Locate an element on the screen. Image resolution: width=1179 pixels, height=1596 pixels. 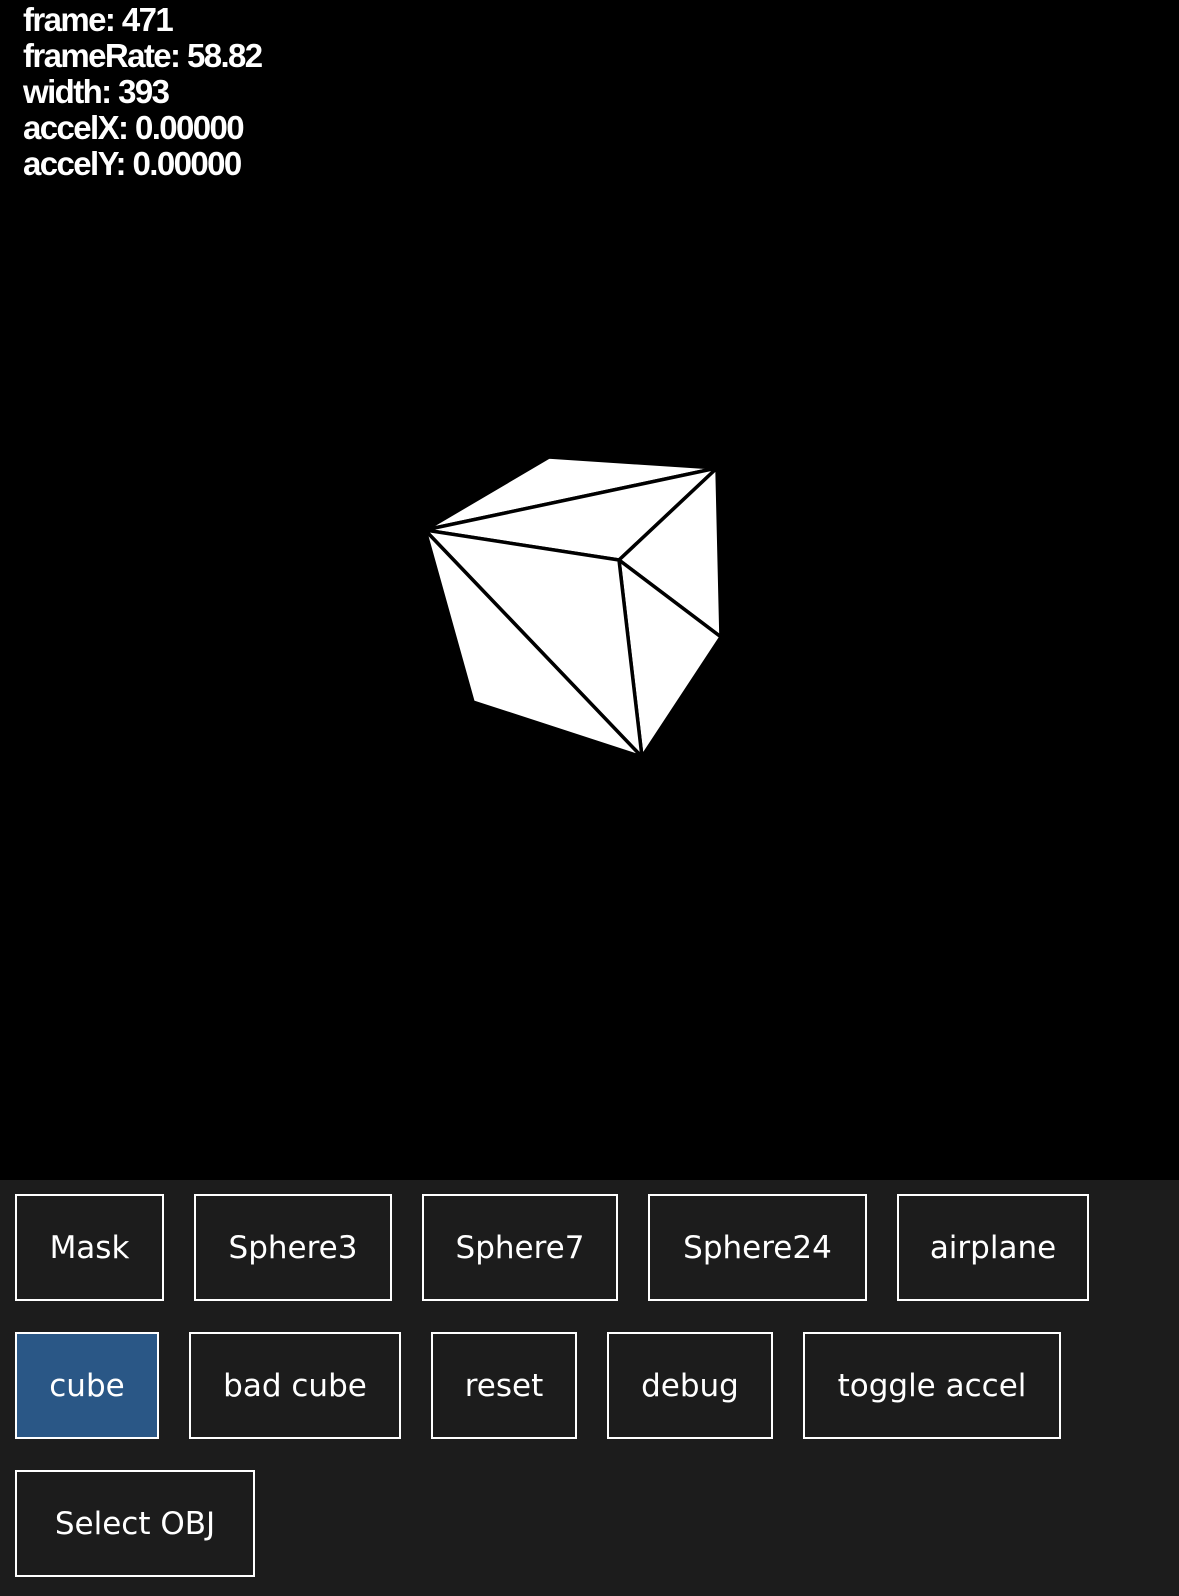
debug-button: debug is located at coordinates (690, 1385).